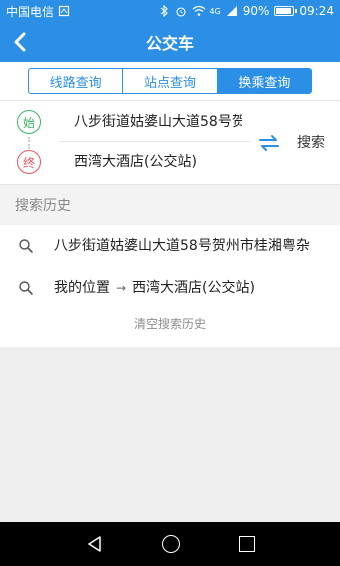 The height and width of the screenshot is (566, 340). Describe the element at coordinates (82, 288) in the screenshot. I see `history-from: 我的位置` at that location.